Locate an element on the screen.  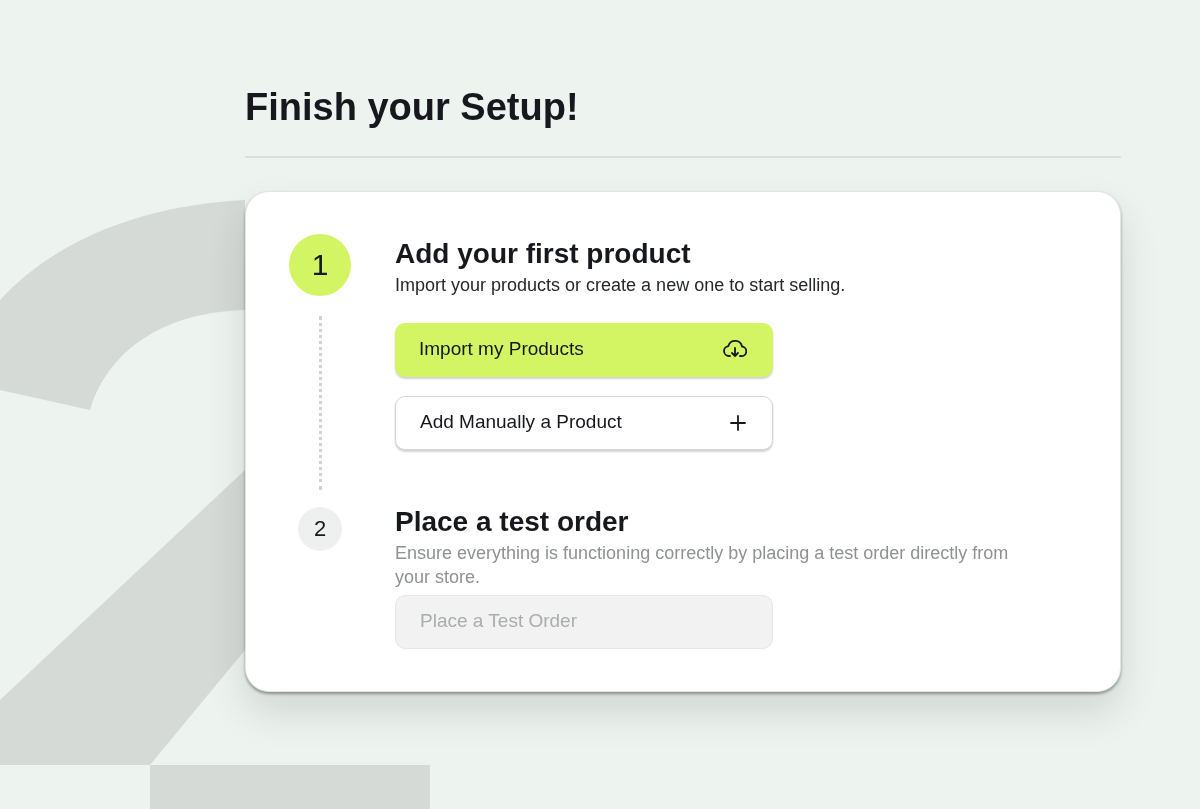
add-button: Add Manually a Product is located at coordinates (584, 422).